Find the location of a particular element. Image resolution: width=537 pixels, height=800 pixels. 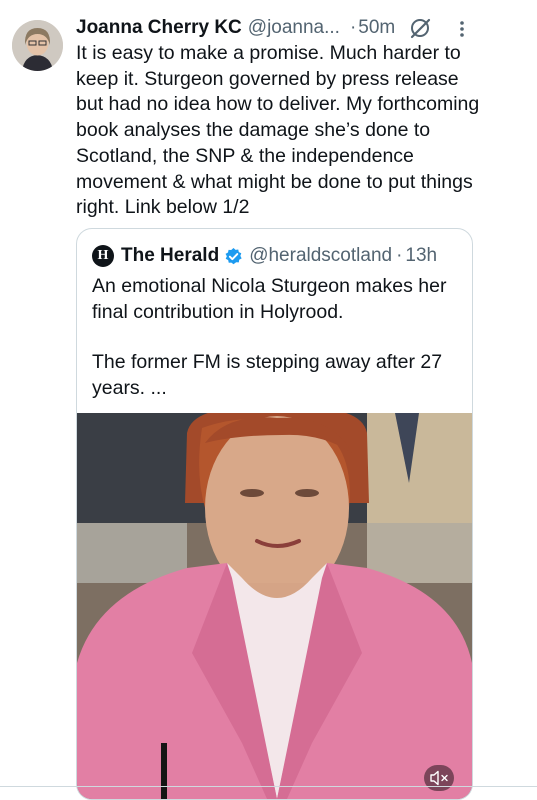

grok-icon is located at coordinates (420, 28).